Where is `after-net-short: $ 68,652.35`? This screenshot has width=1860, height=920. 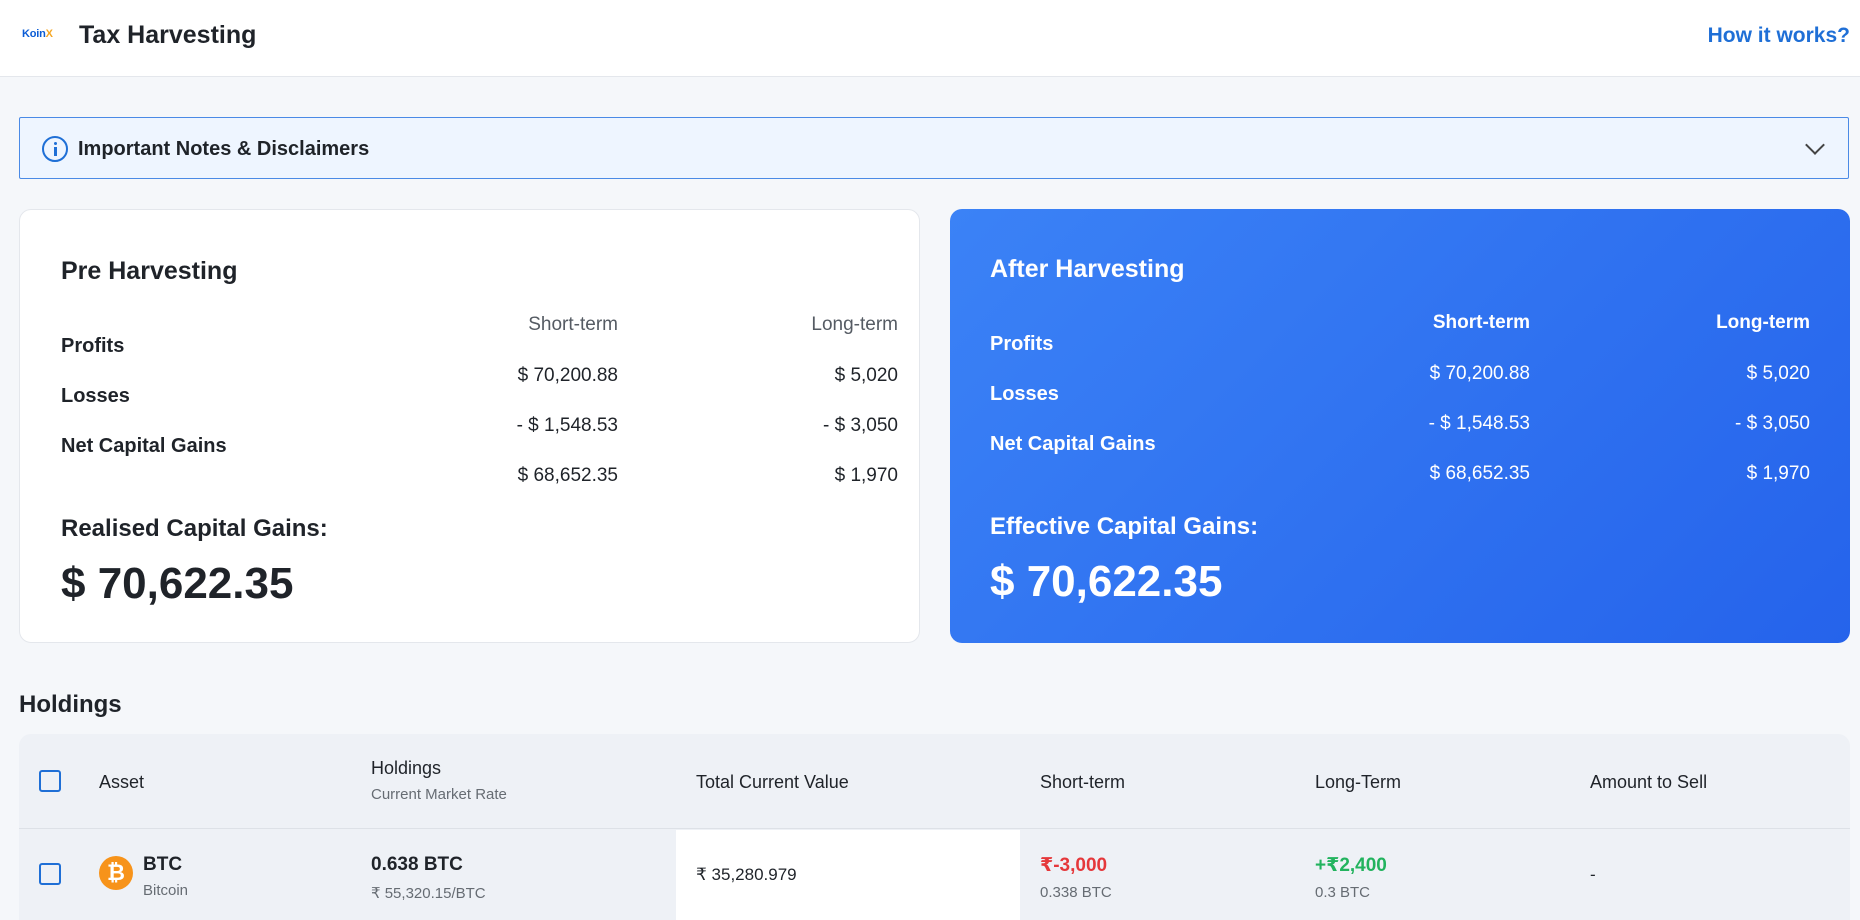 after-net-short: $ 68,652.35 is located at coordinates (1479, 473).